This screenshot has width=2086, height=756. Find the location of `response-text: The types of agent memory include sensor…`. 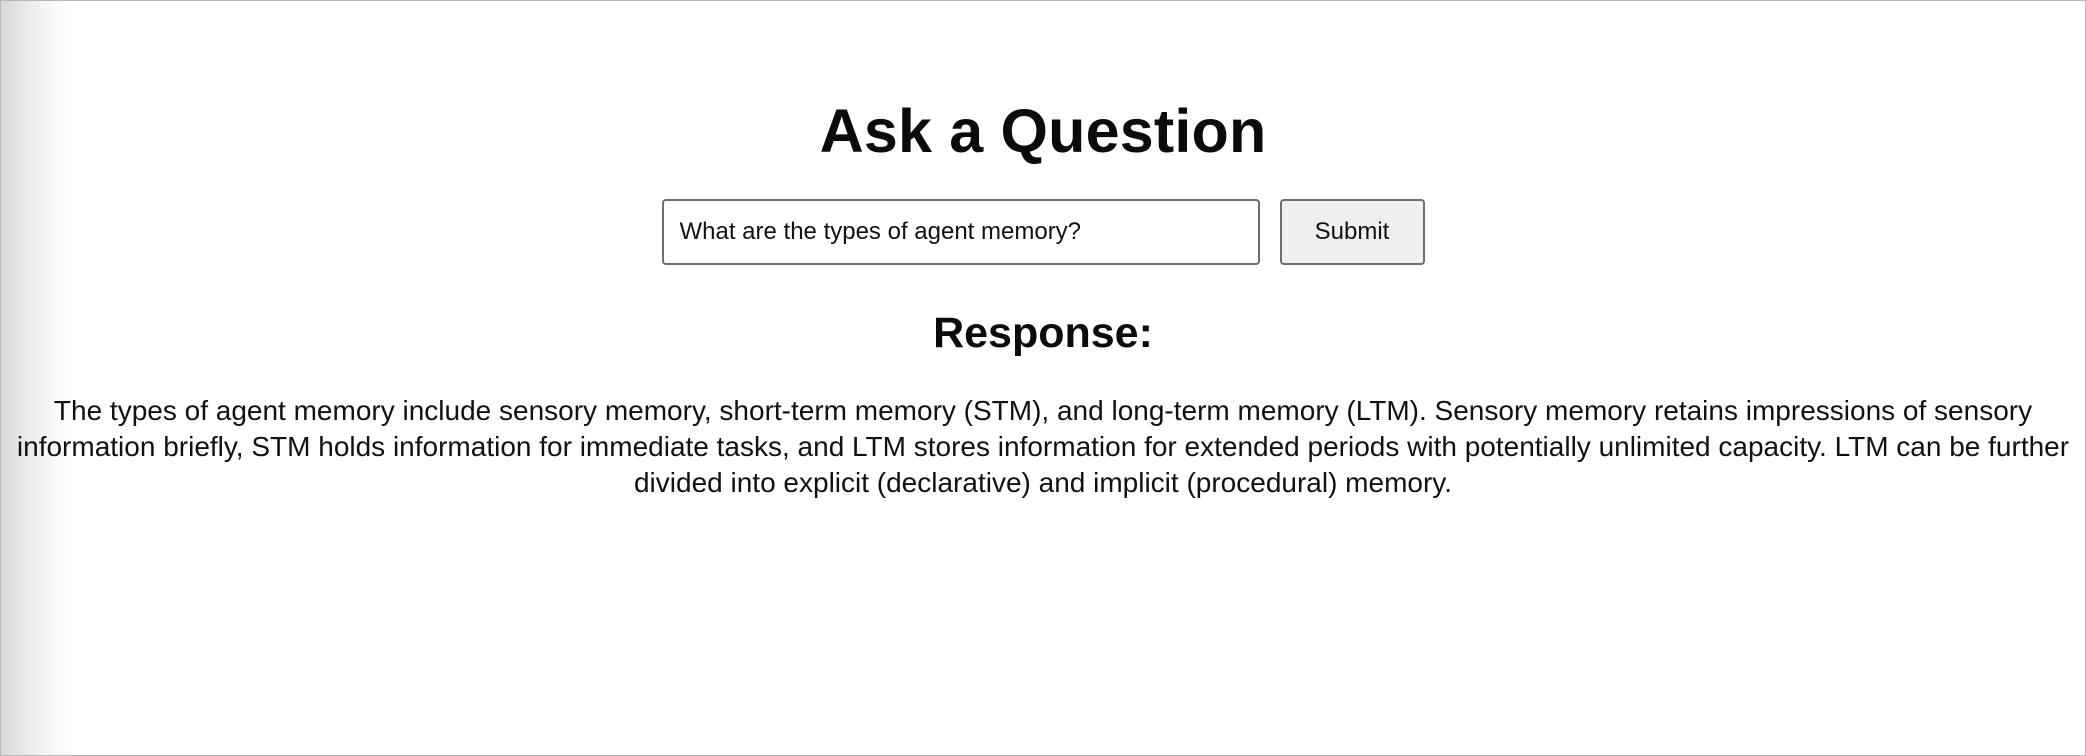

response-text: The types of agent memory include sensor… is located at coordinates (1043, 446).